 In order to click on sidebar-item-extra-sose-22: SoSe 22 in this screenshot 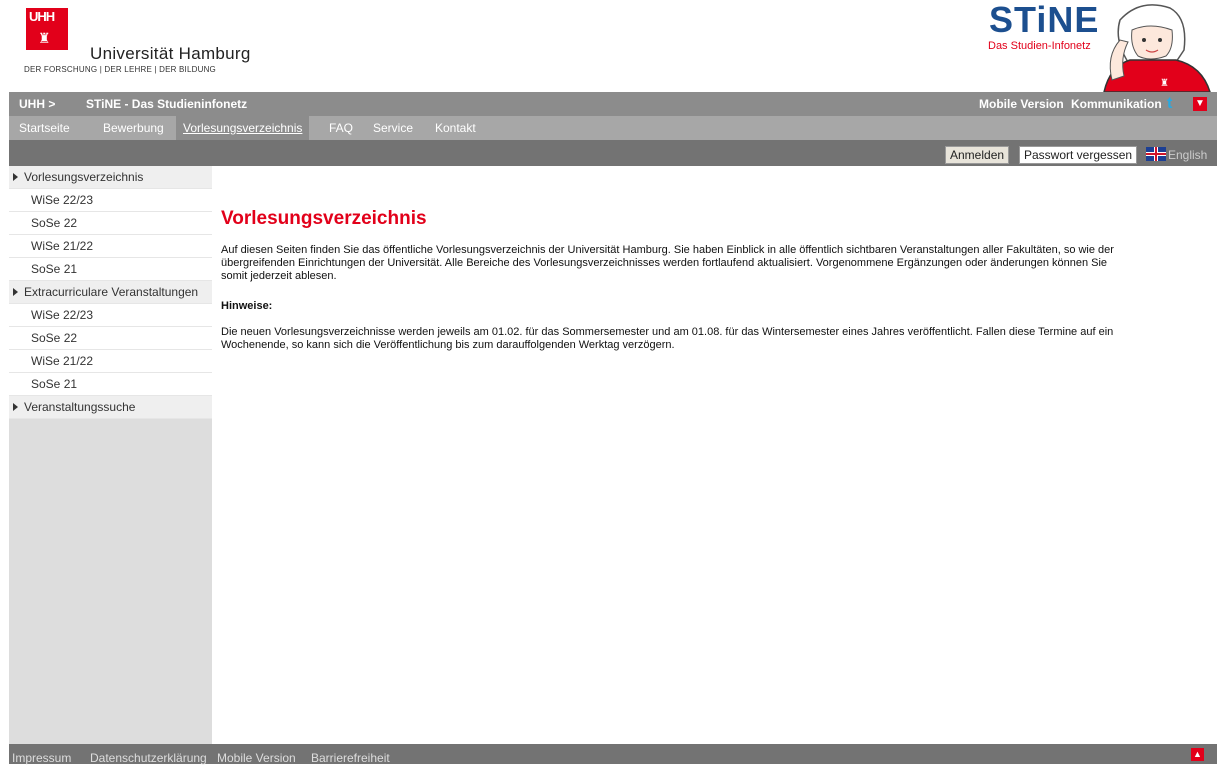, I will do `click(110, 338)`.